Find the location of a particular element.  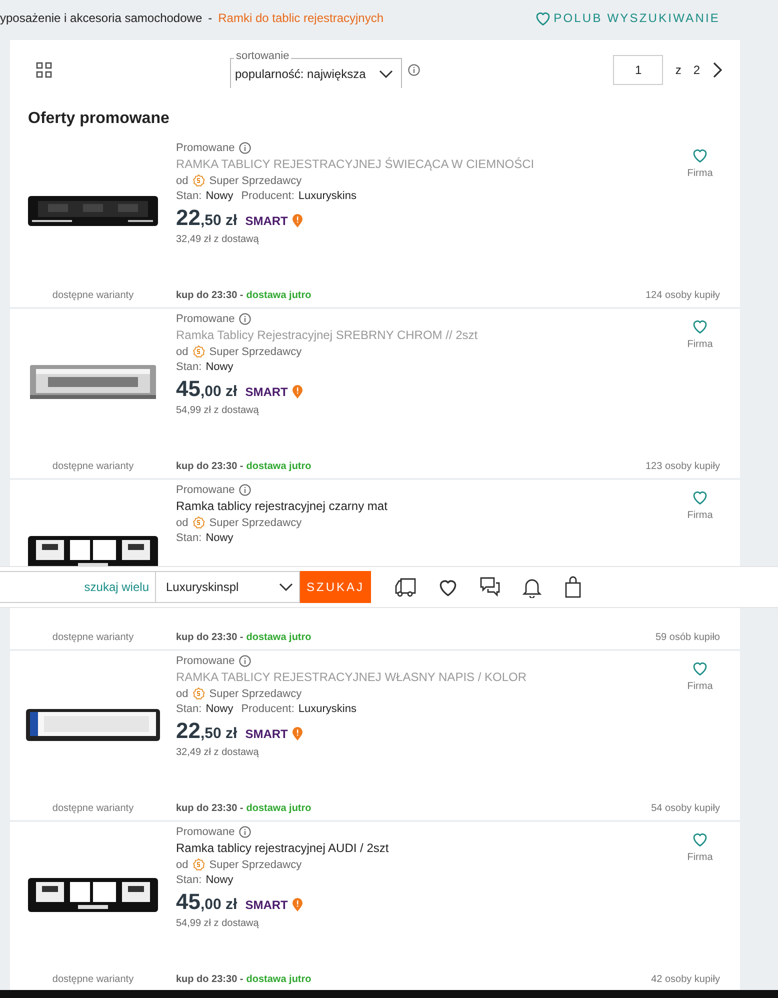

buyers-count: 42 osoby kupiły is located at coordinates (685, 979).